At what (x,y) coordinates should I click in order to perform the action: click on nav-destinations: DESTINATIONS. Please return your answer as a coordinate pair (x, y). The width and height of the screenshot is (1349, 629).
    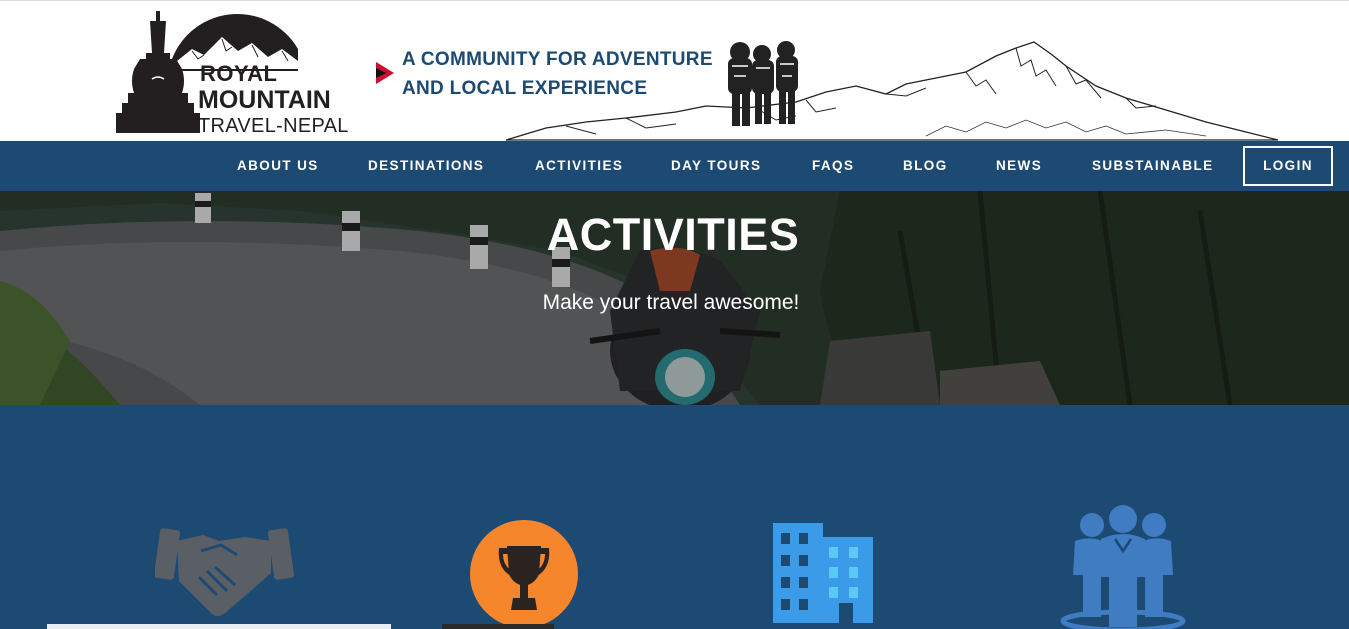
    Looking at the image, I should click on (426, 166).